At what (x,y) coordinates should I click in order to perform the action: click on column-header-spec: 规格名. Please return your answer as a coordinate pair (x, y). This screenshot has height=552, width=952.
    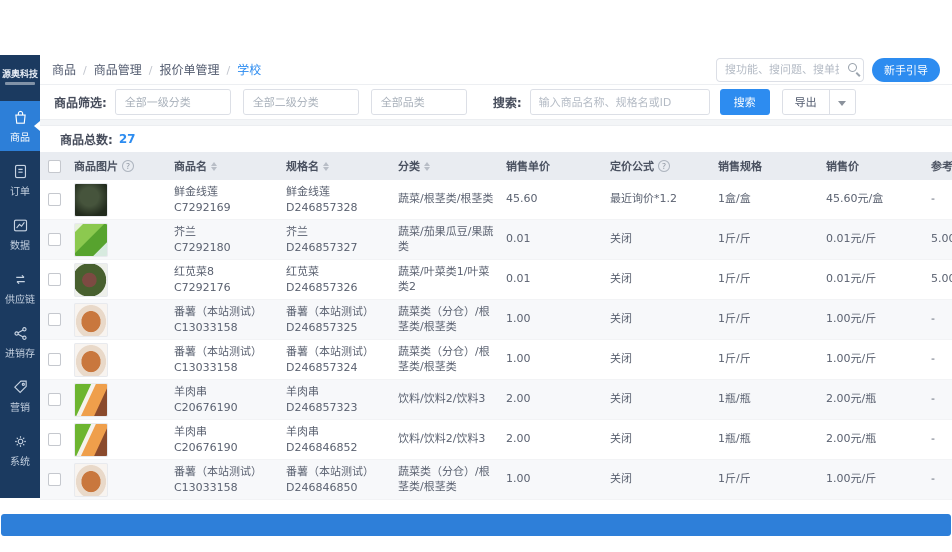
    Looking at the image, I should click on (336, 166).